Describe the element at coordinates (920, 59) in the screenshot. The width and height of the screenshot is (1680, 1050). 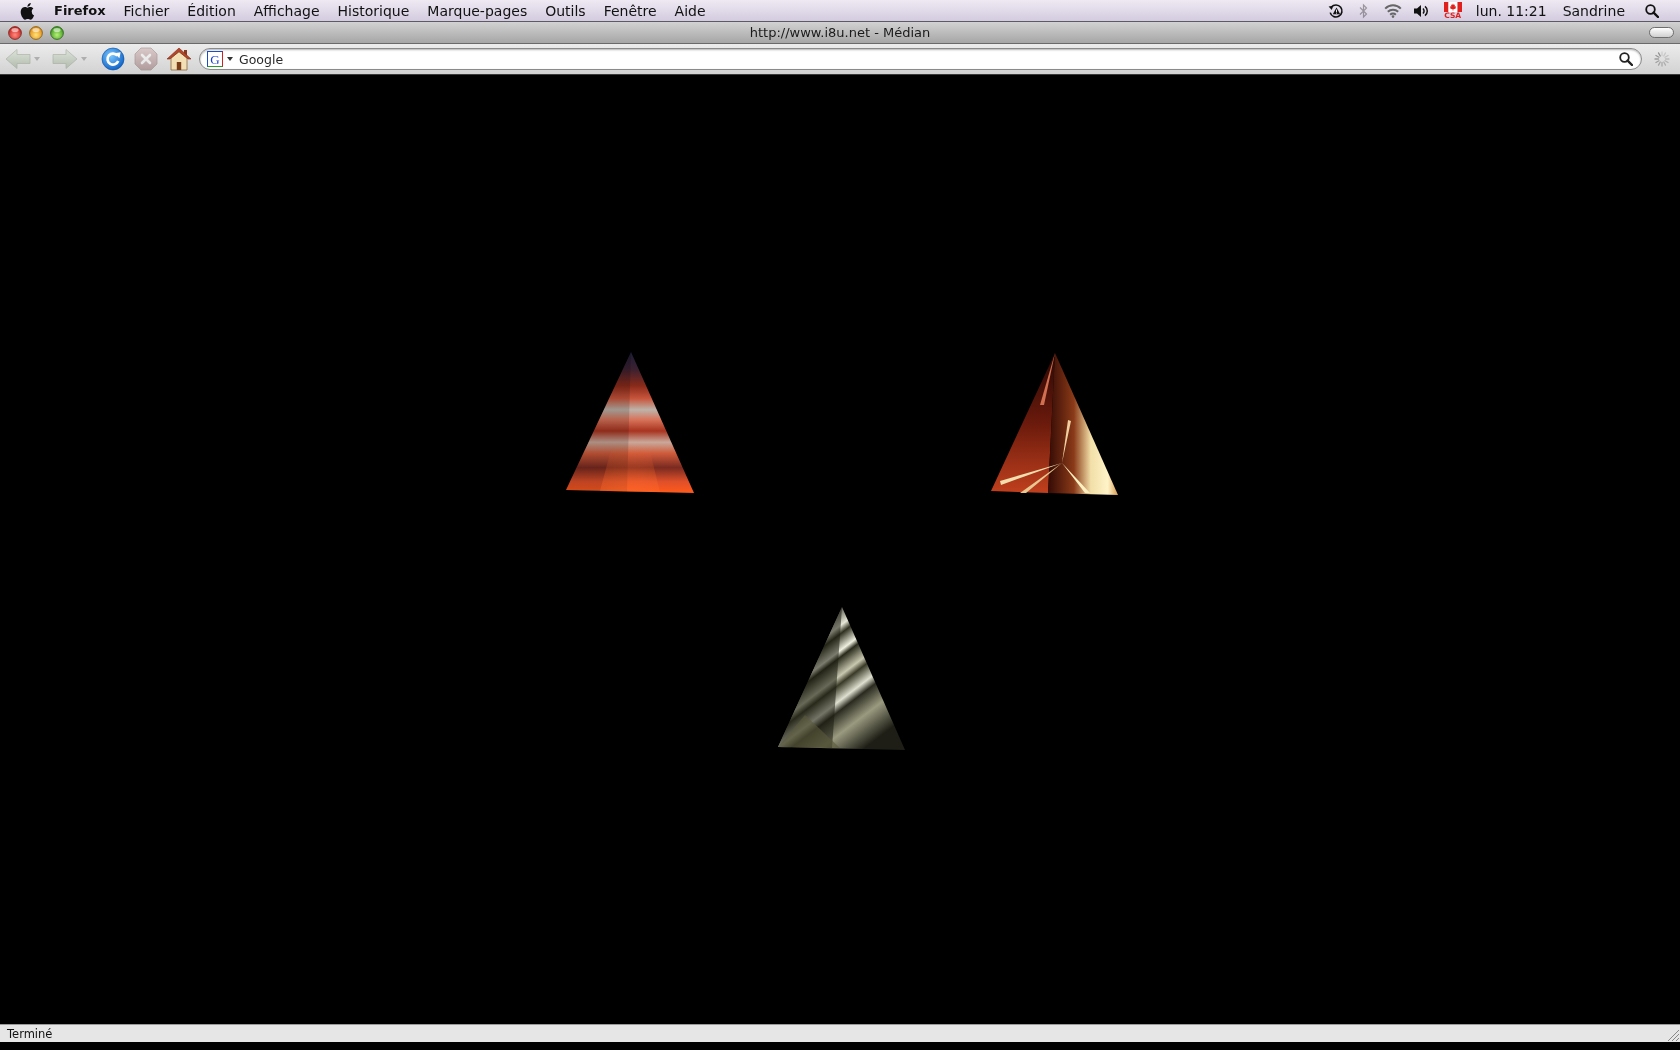
I see `search-field: G Google` at that location.